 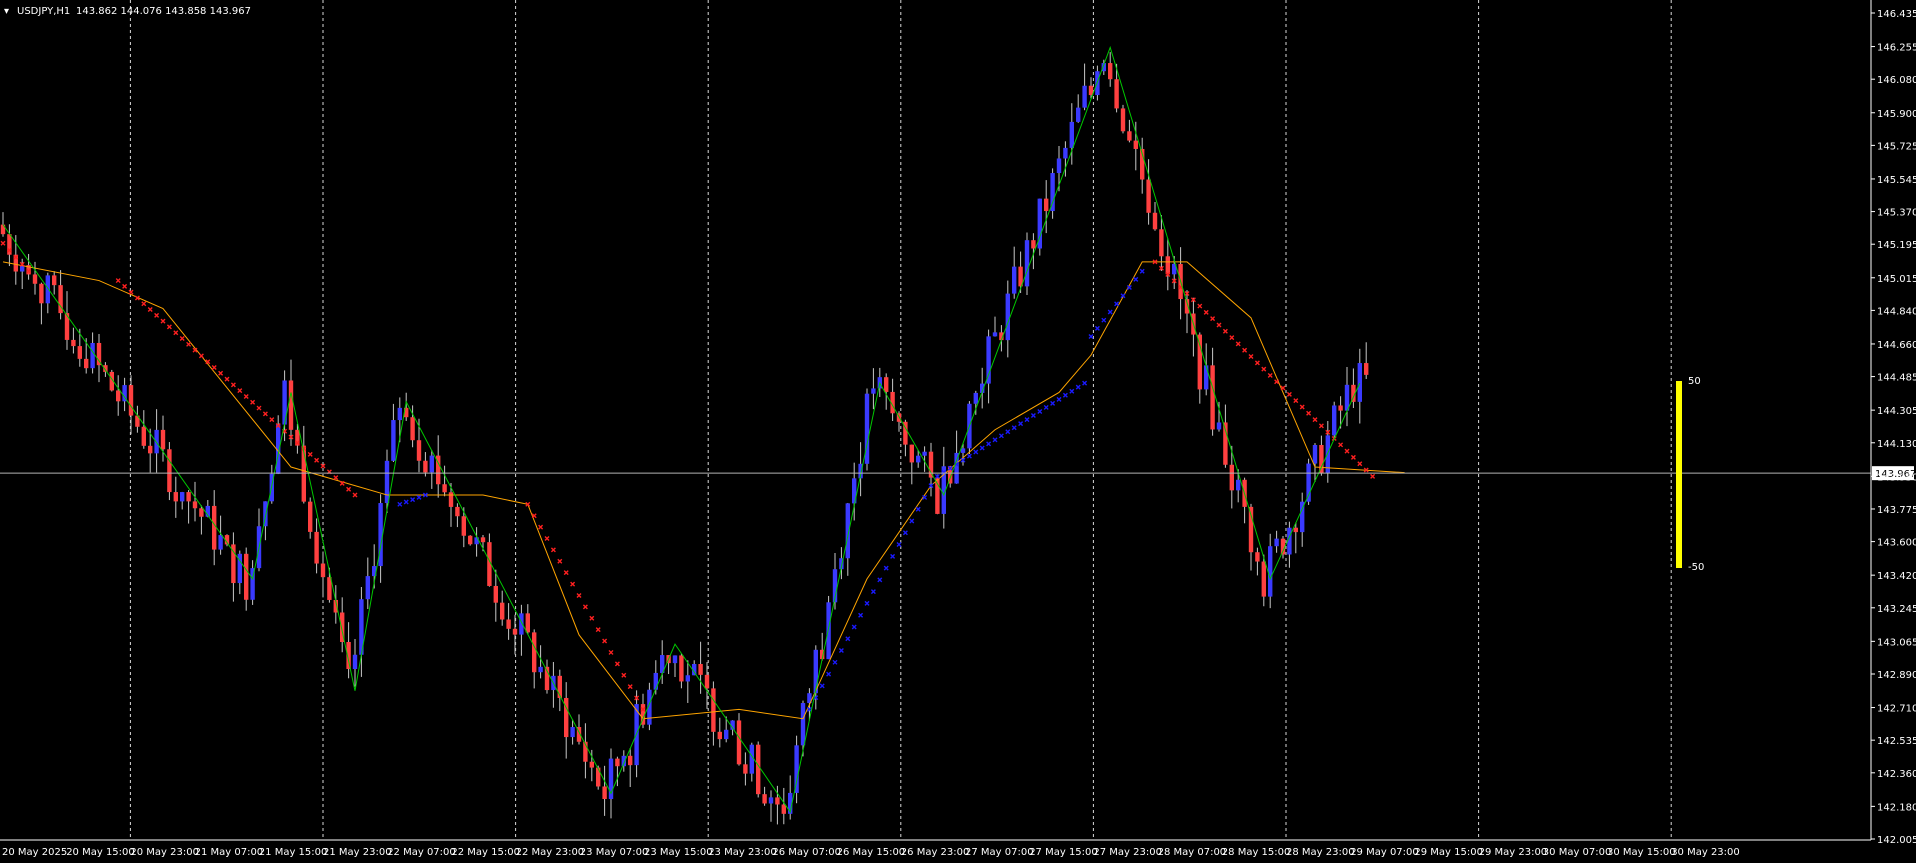 I want to click on price-tick-label: 144.485, so click(x=1896, y=378).